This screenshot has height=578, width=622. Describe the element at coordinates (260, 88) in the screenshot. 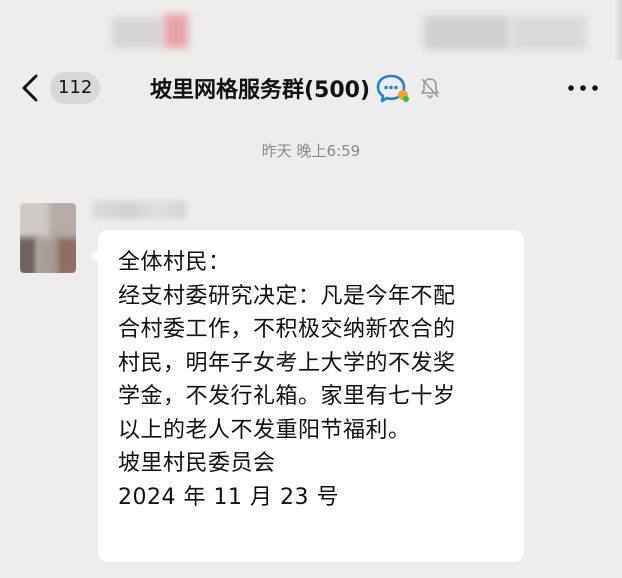

I see `chat-title: 坡里网格服务群(500)` at that location.